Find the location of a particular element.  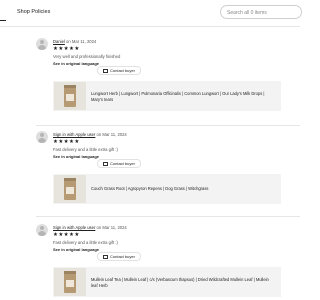

tab-shop-policies: Shop Policies is located at coordinates (33, 12).